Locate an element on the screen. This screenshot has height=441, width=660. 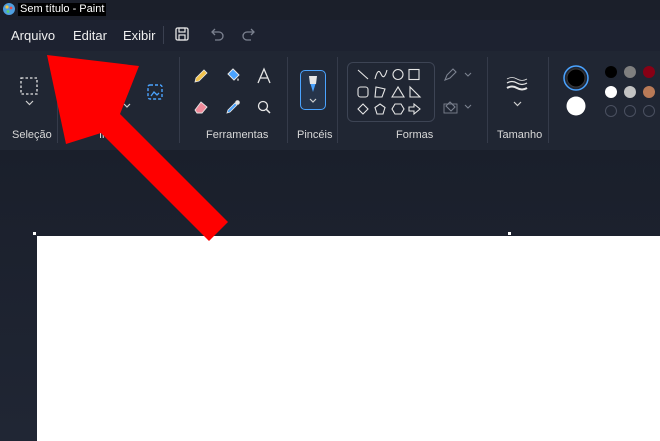
menu-bar: Arquivo Editar Exibir is located at coordinates (330, 35).